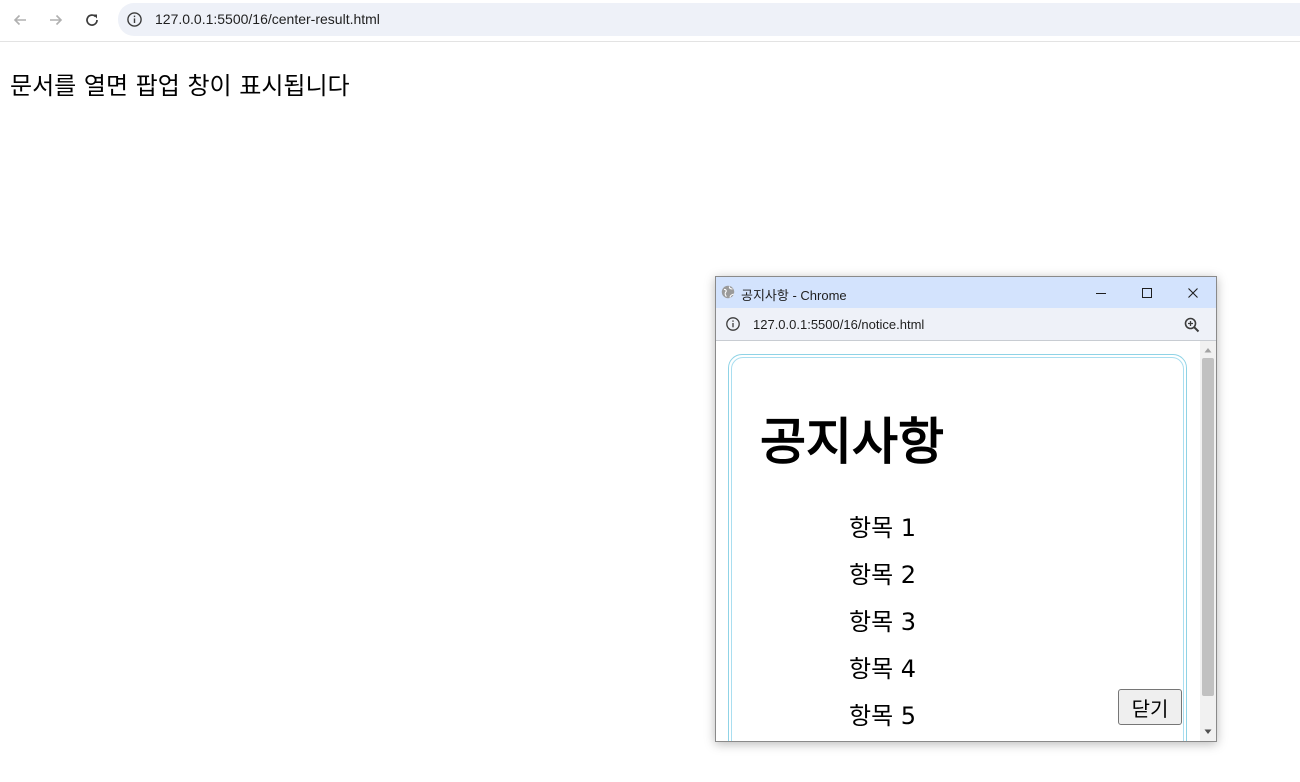 This screenshot has width=1300, height=782. I want to click on back-button, so click(20, 20).